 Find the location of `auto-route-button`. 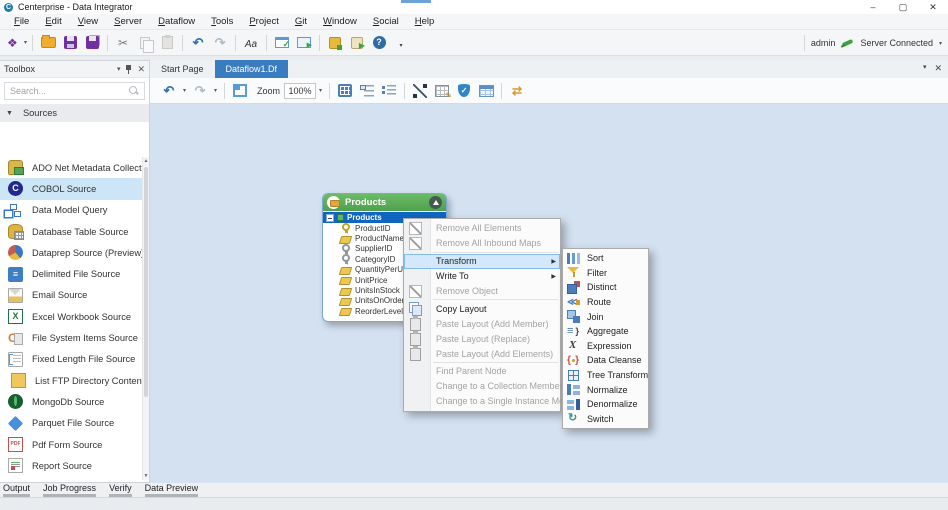

auto-route-button is located at coordinates (517, 91).